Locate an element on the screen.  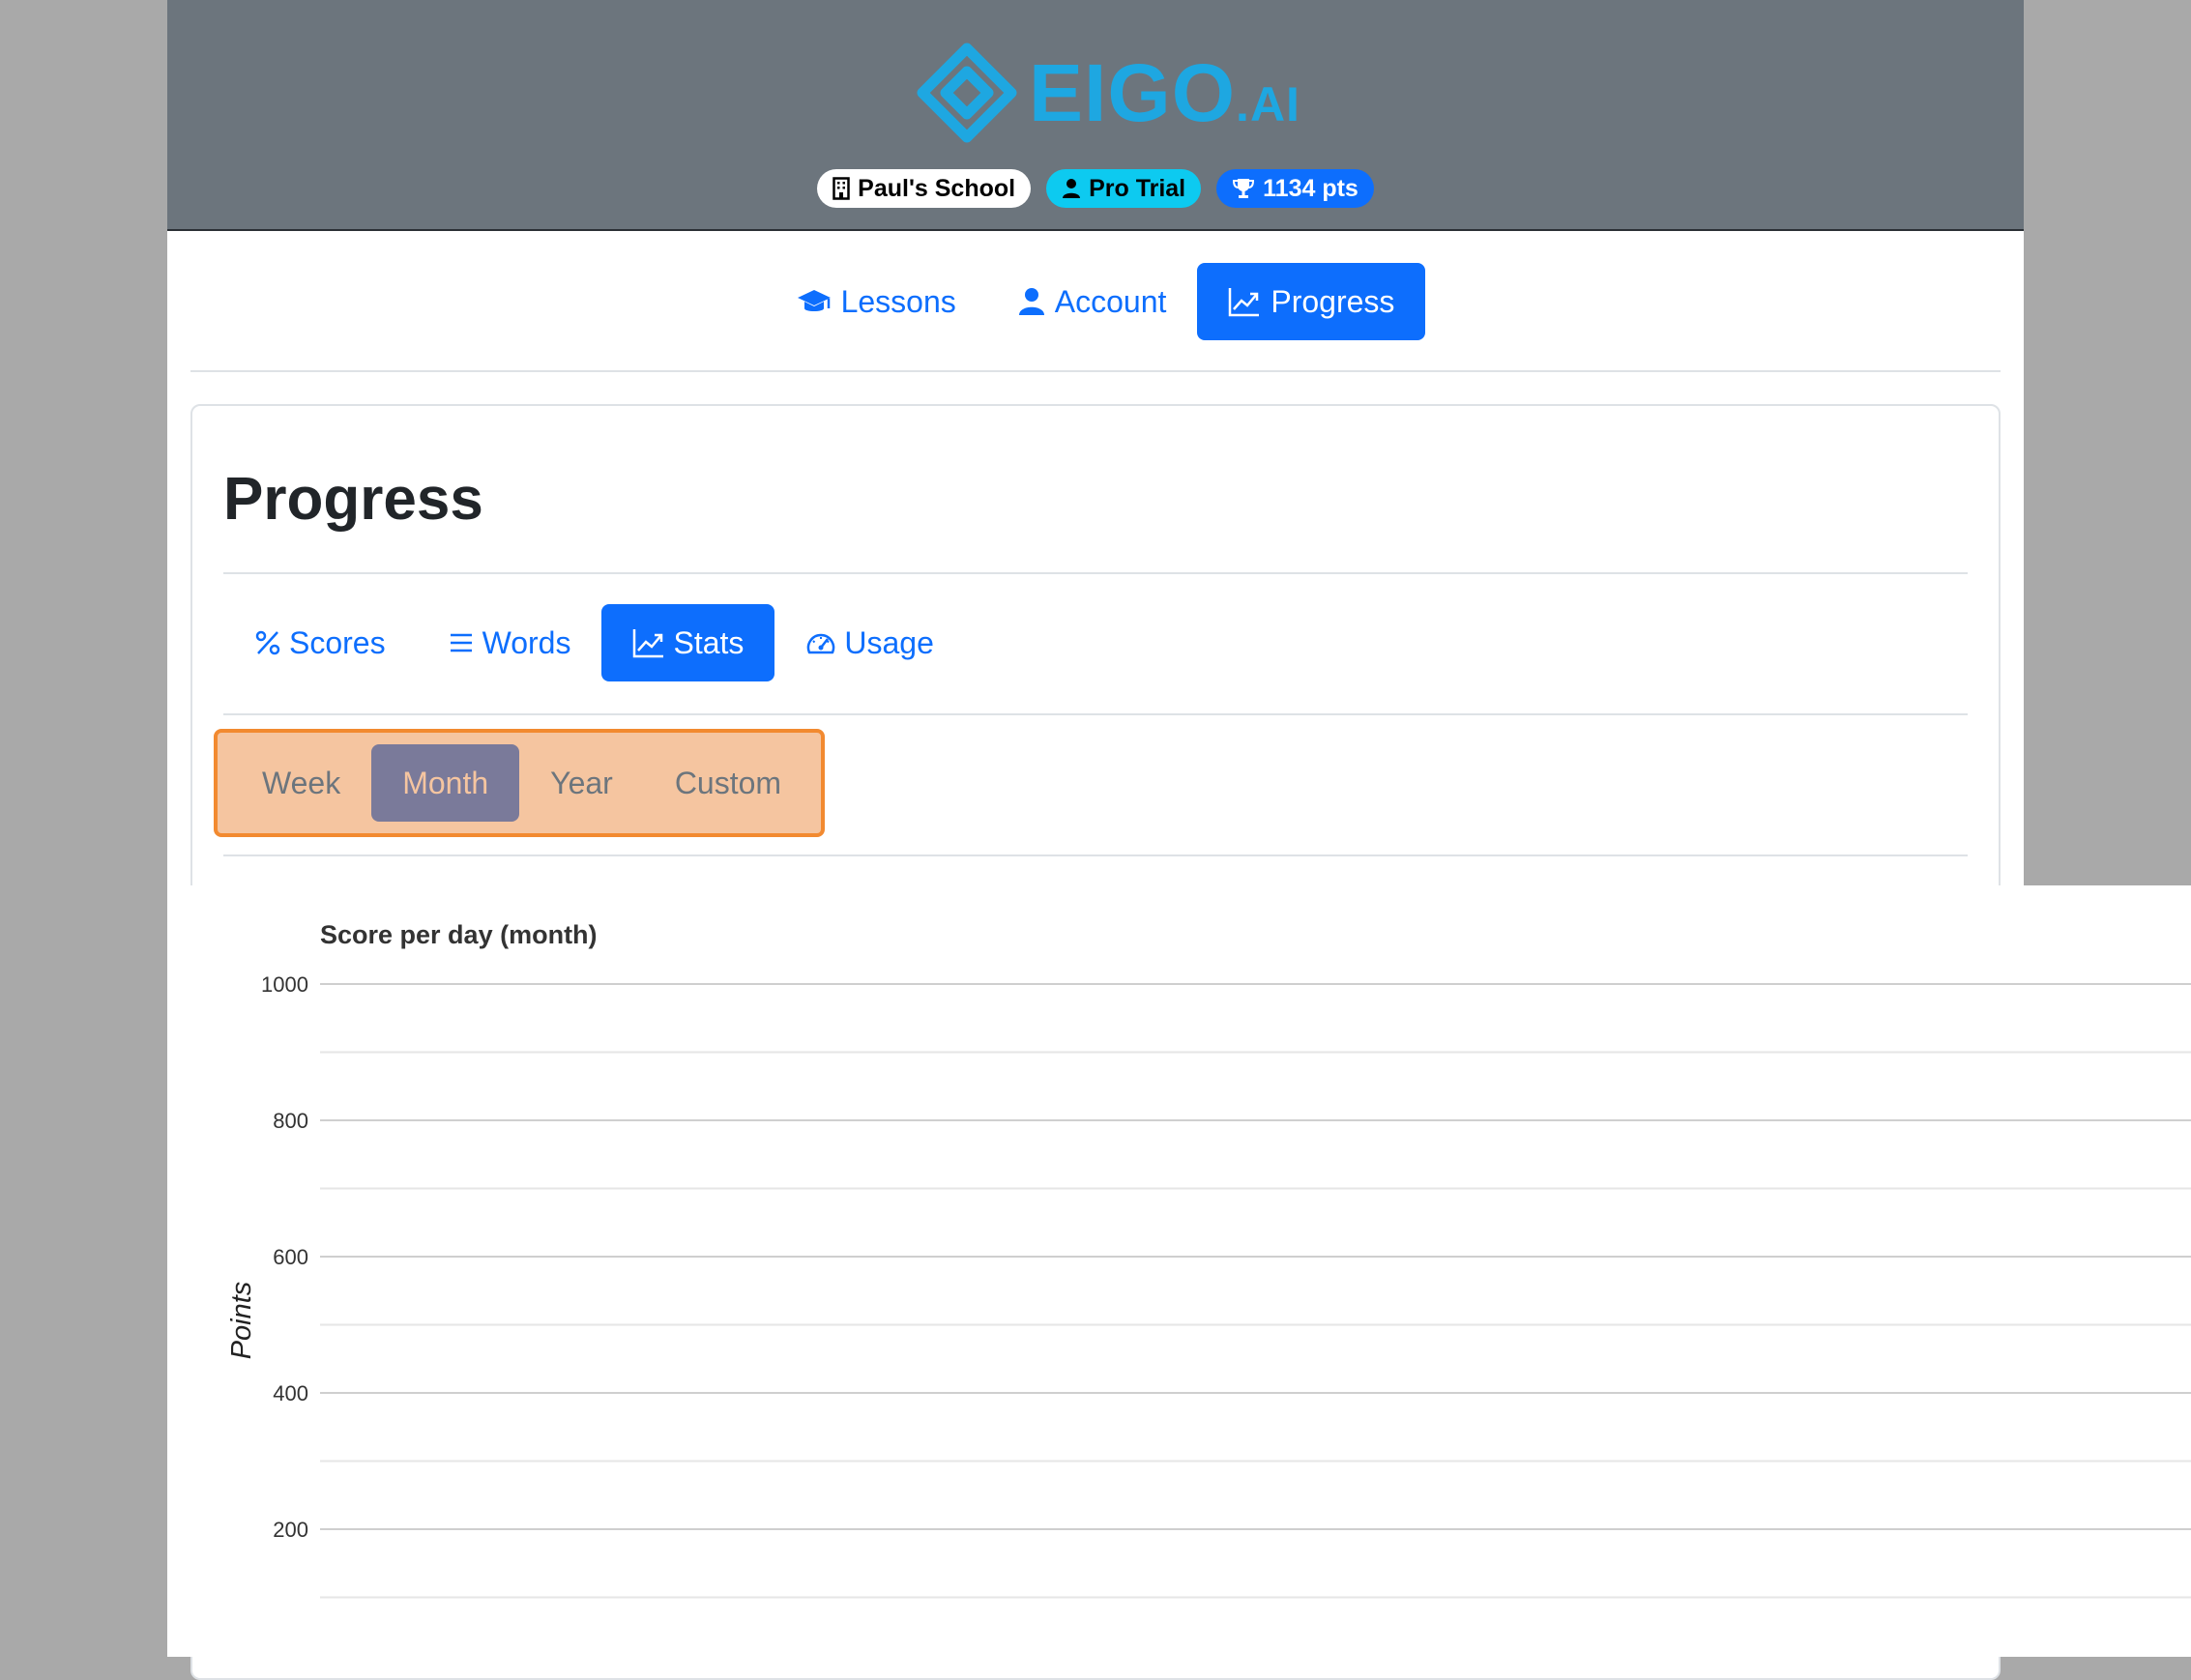
nav-progress: Progress is located at coordinates (1312, 301).